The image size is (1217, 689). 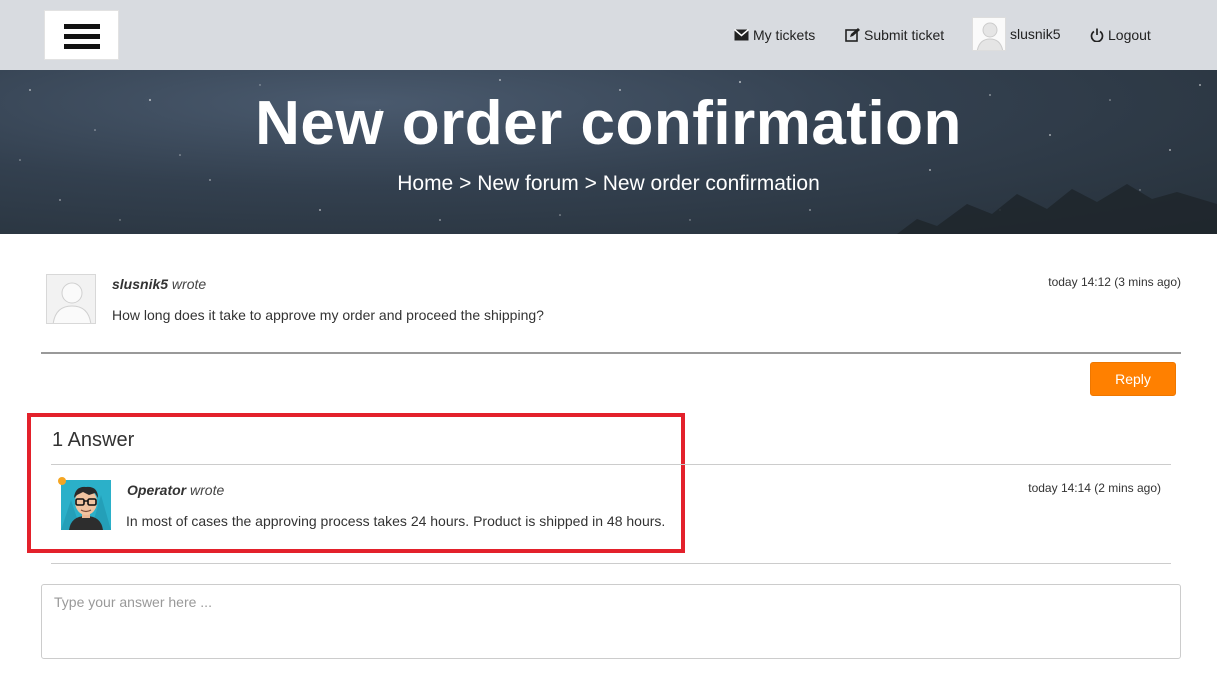 I want to click on question-wrote-label: wrote, so click(x=189, y=284).